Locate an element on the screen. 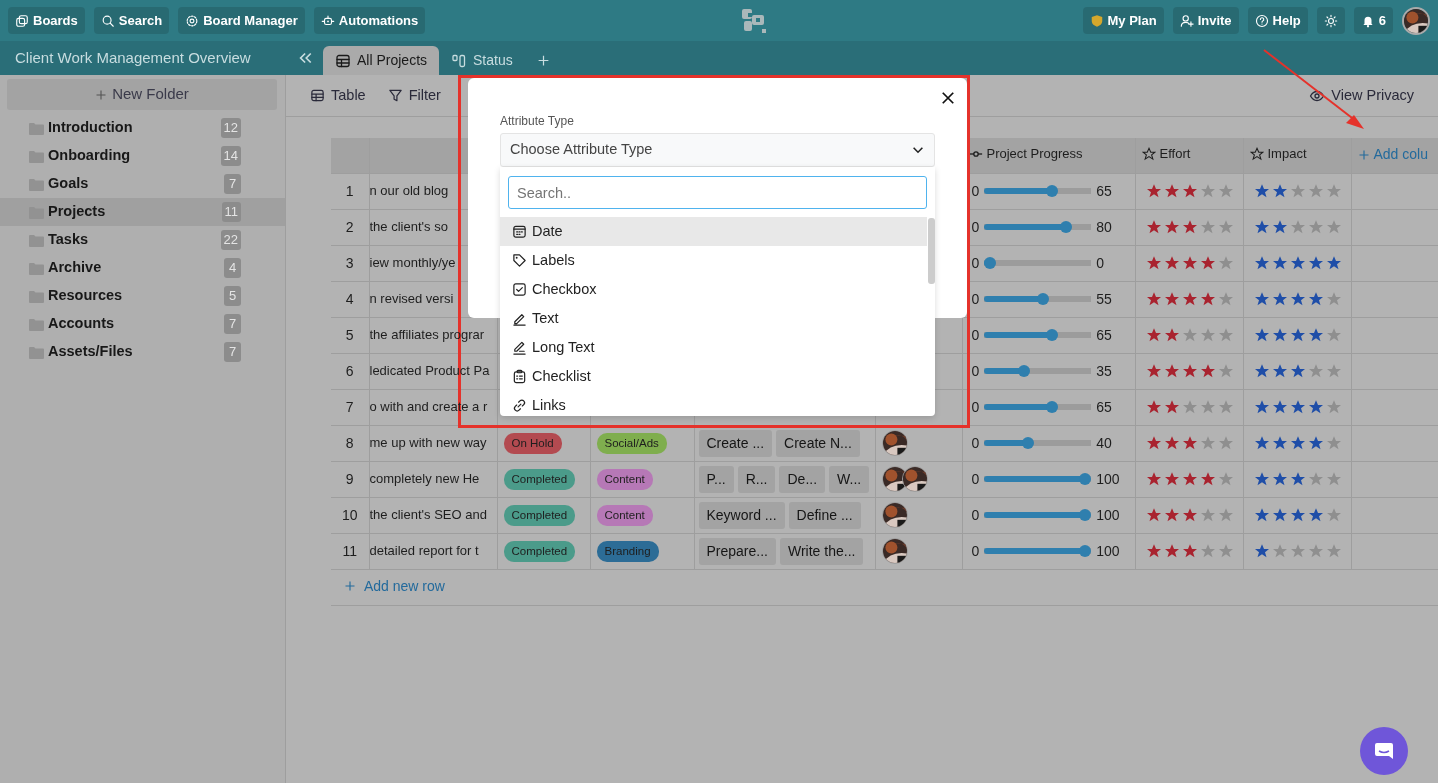  title-cell: the client's SEO and is located at coordinates (428, 515).